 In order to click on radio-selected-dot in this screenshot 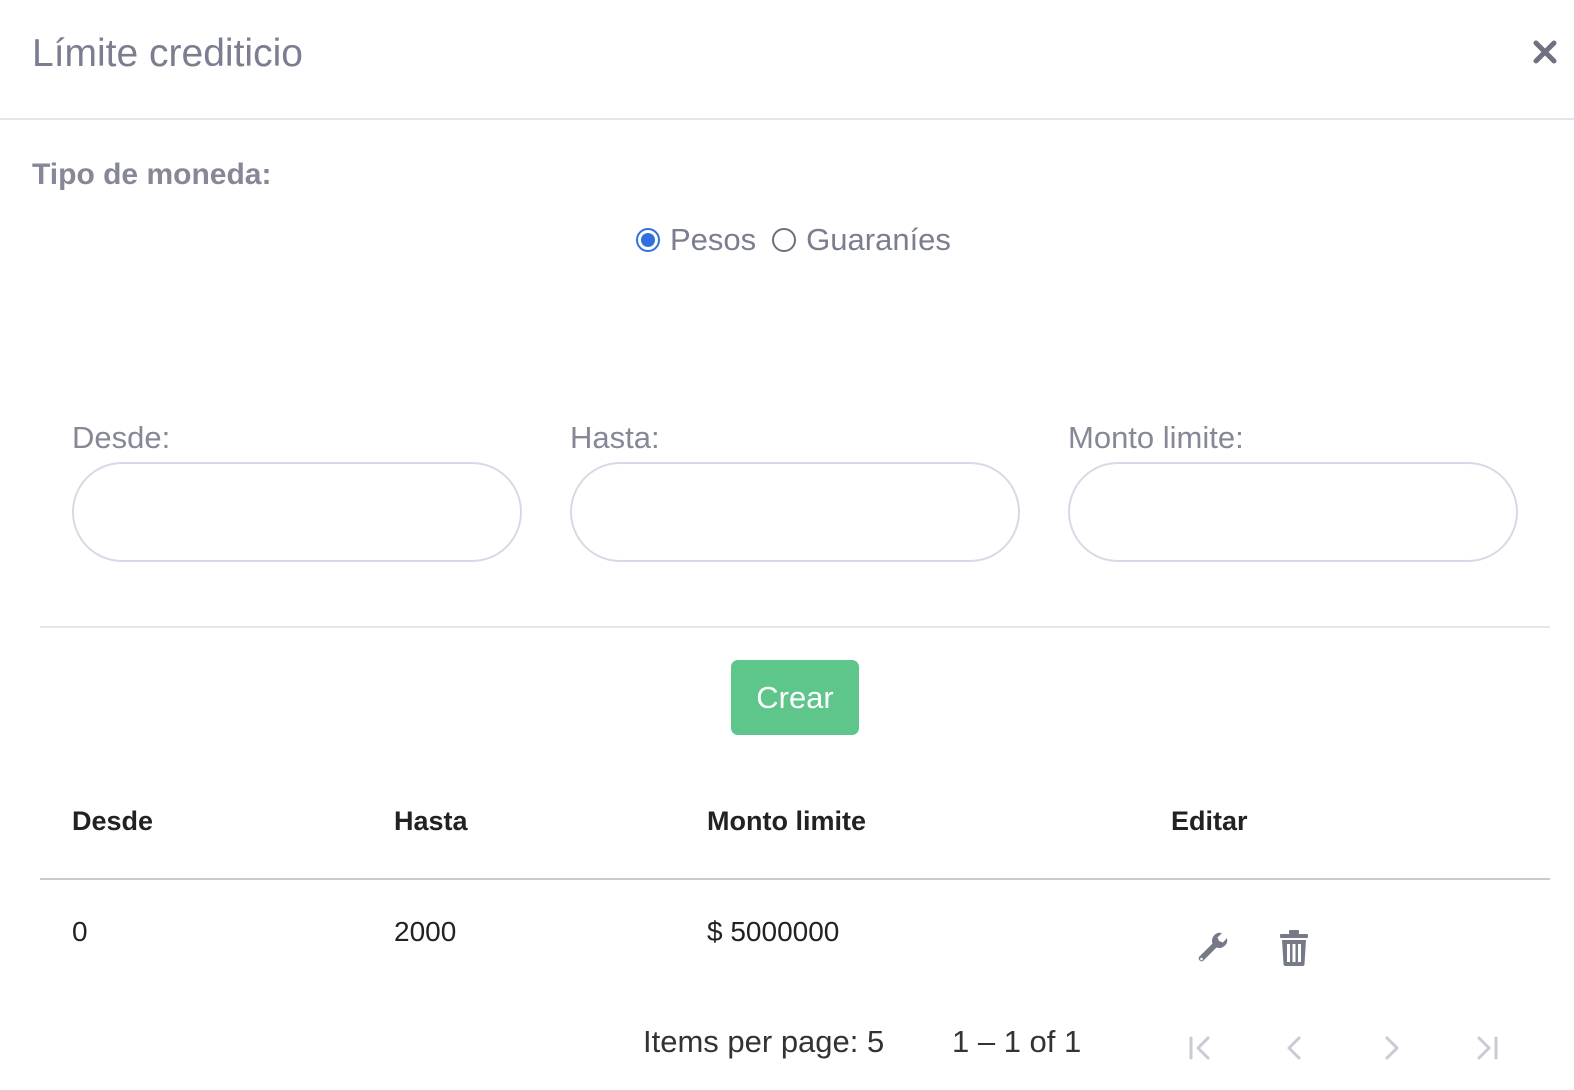, I will do `click(648, 240)`.